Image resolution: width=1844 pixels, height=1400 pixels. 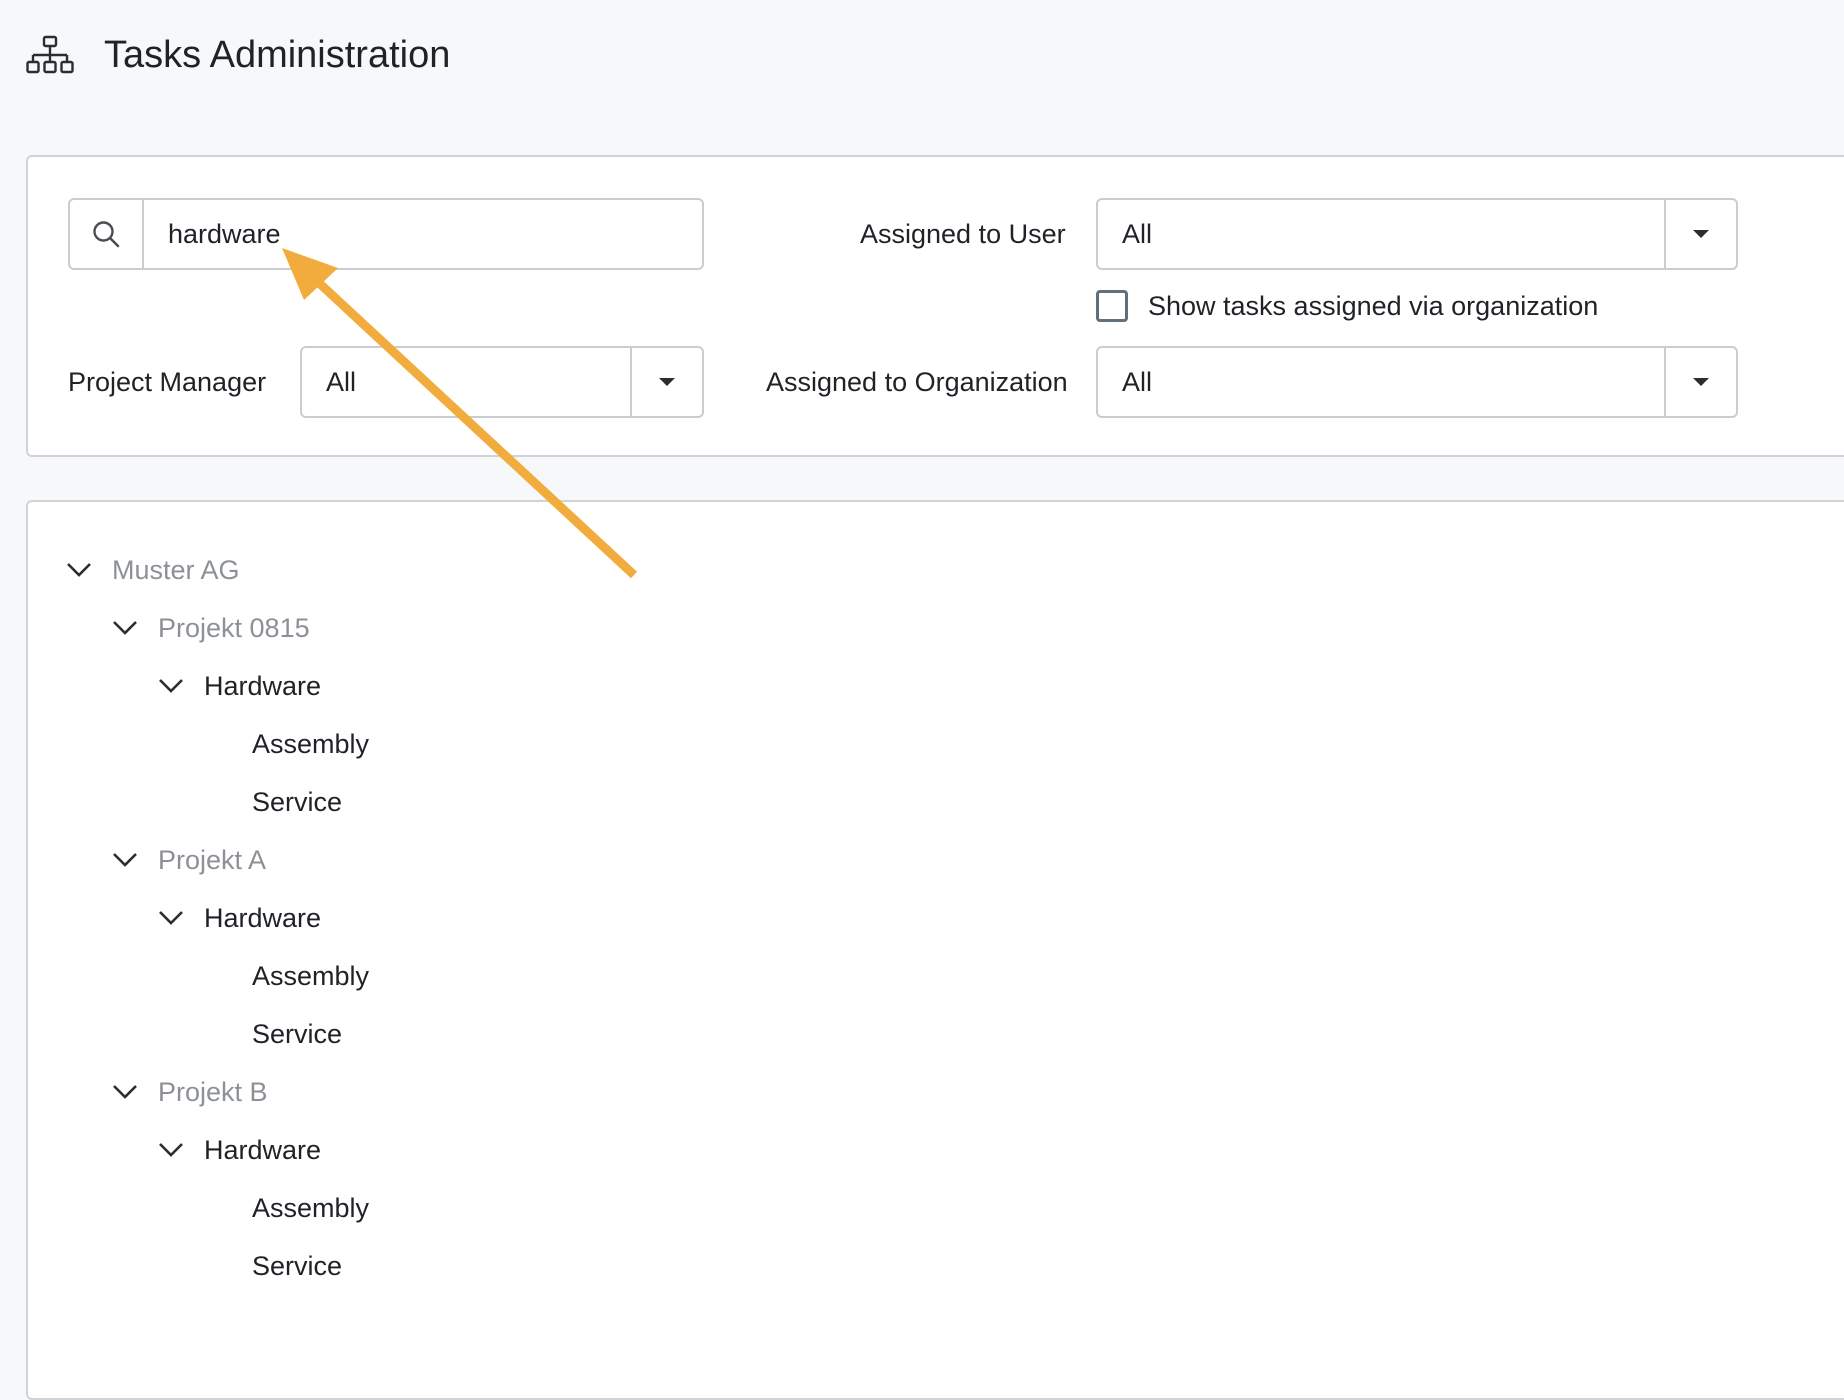 What do you see at coordinates (1137, 382) in the screenshot?
I see `assigned-org-value: All` at bounding box center [1137, 382].